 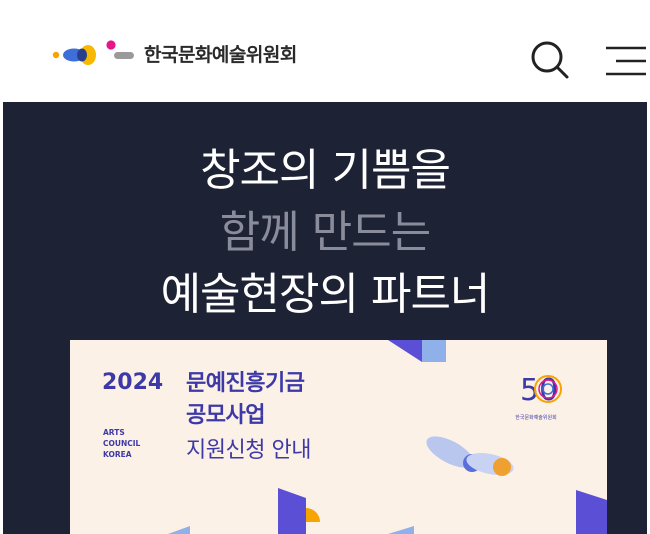 I want to click on hamburger-menu-icon, so click(x=626, y=61).